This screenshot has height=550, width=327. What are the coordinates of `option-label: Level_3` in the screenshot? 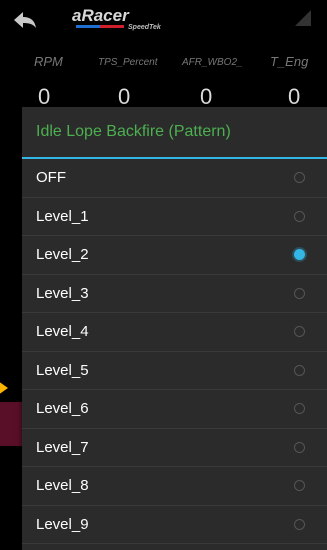 It's located at (62, 293).